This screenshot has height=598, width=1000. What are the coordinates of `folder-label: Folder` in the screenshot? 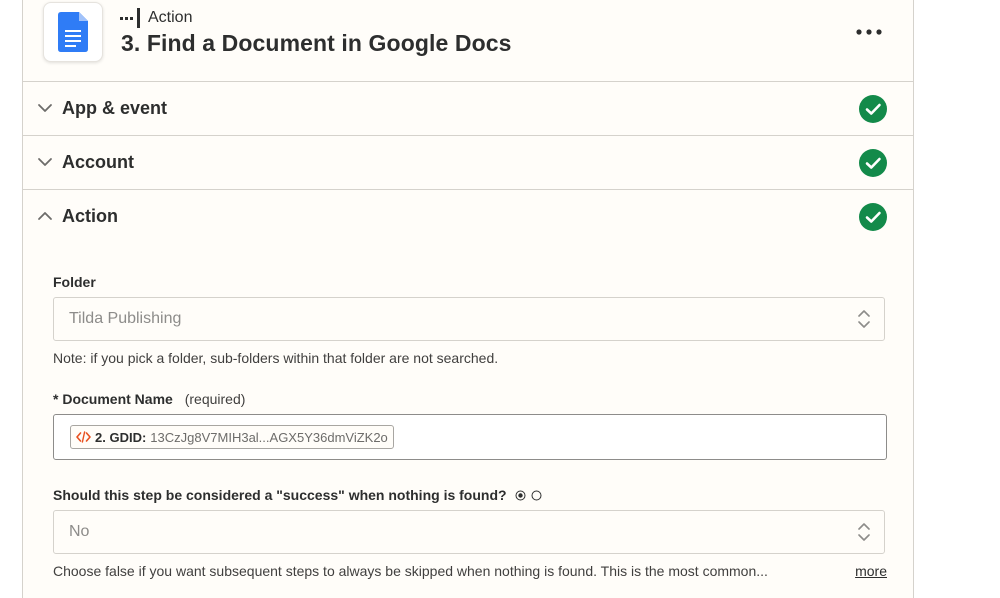 It's located at (74, 282).